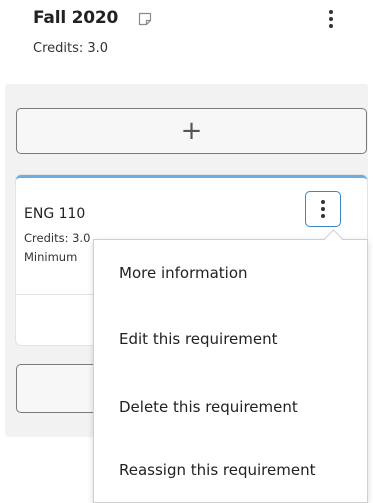 The height and width of the screenshot is (503, 373). I want to click on term-menu-button, so click(331, 19).